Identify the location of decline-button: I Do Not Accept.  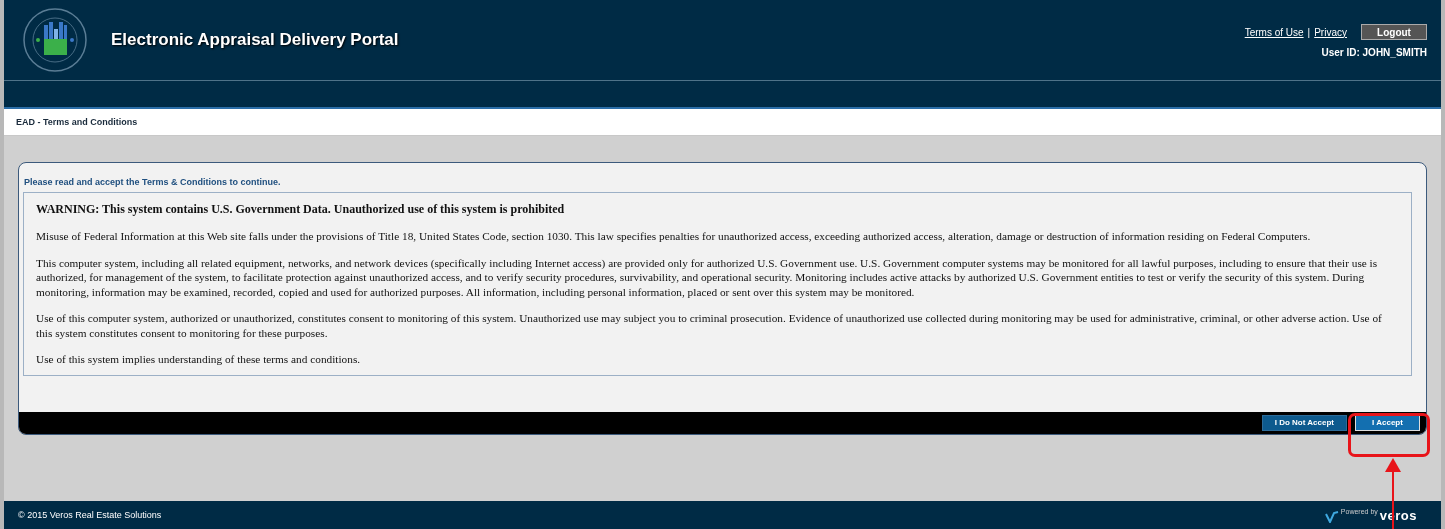
(1304, 422).